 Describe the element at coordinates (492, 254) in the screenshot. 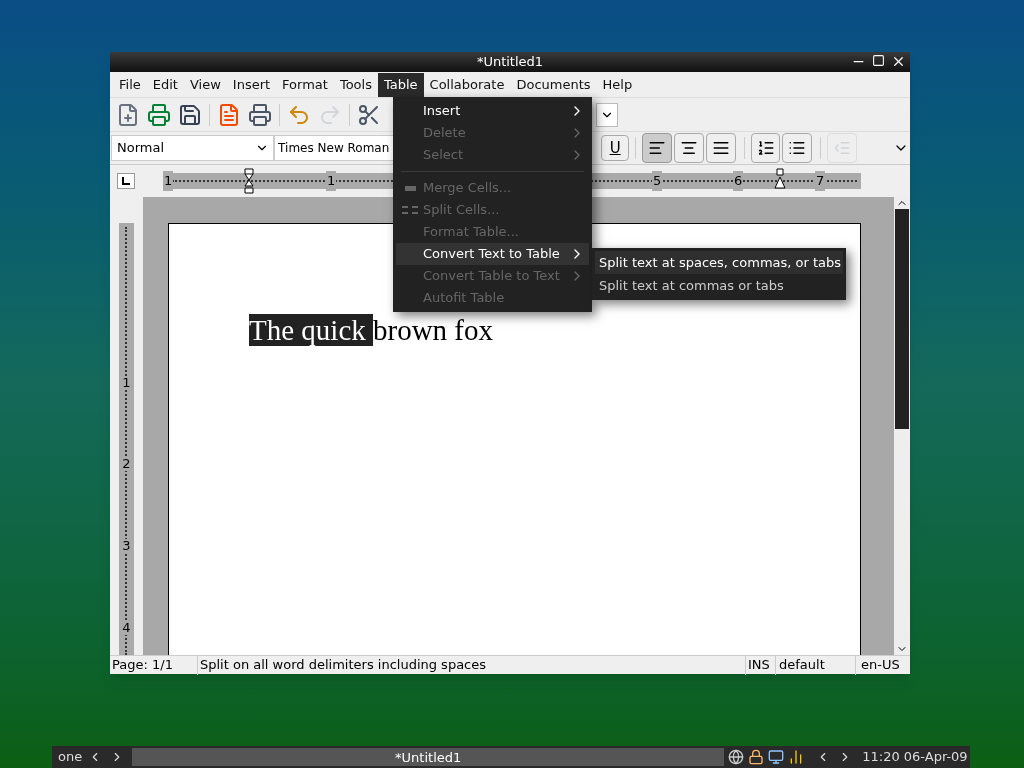

I see `menu-item: Convert Text to Table` at that location.